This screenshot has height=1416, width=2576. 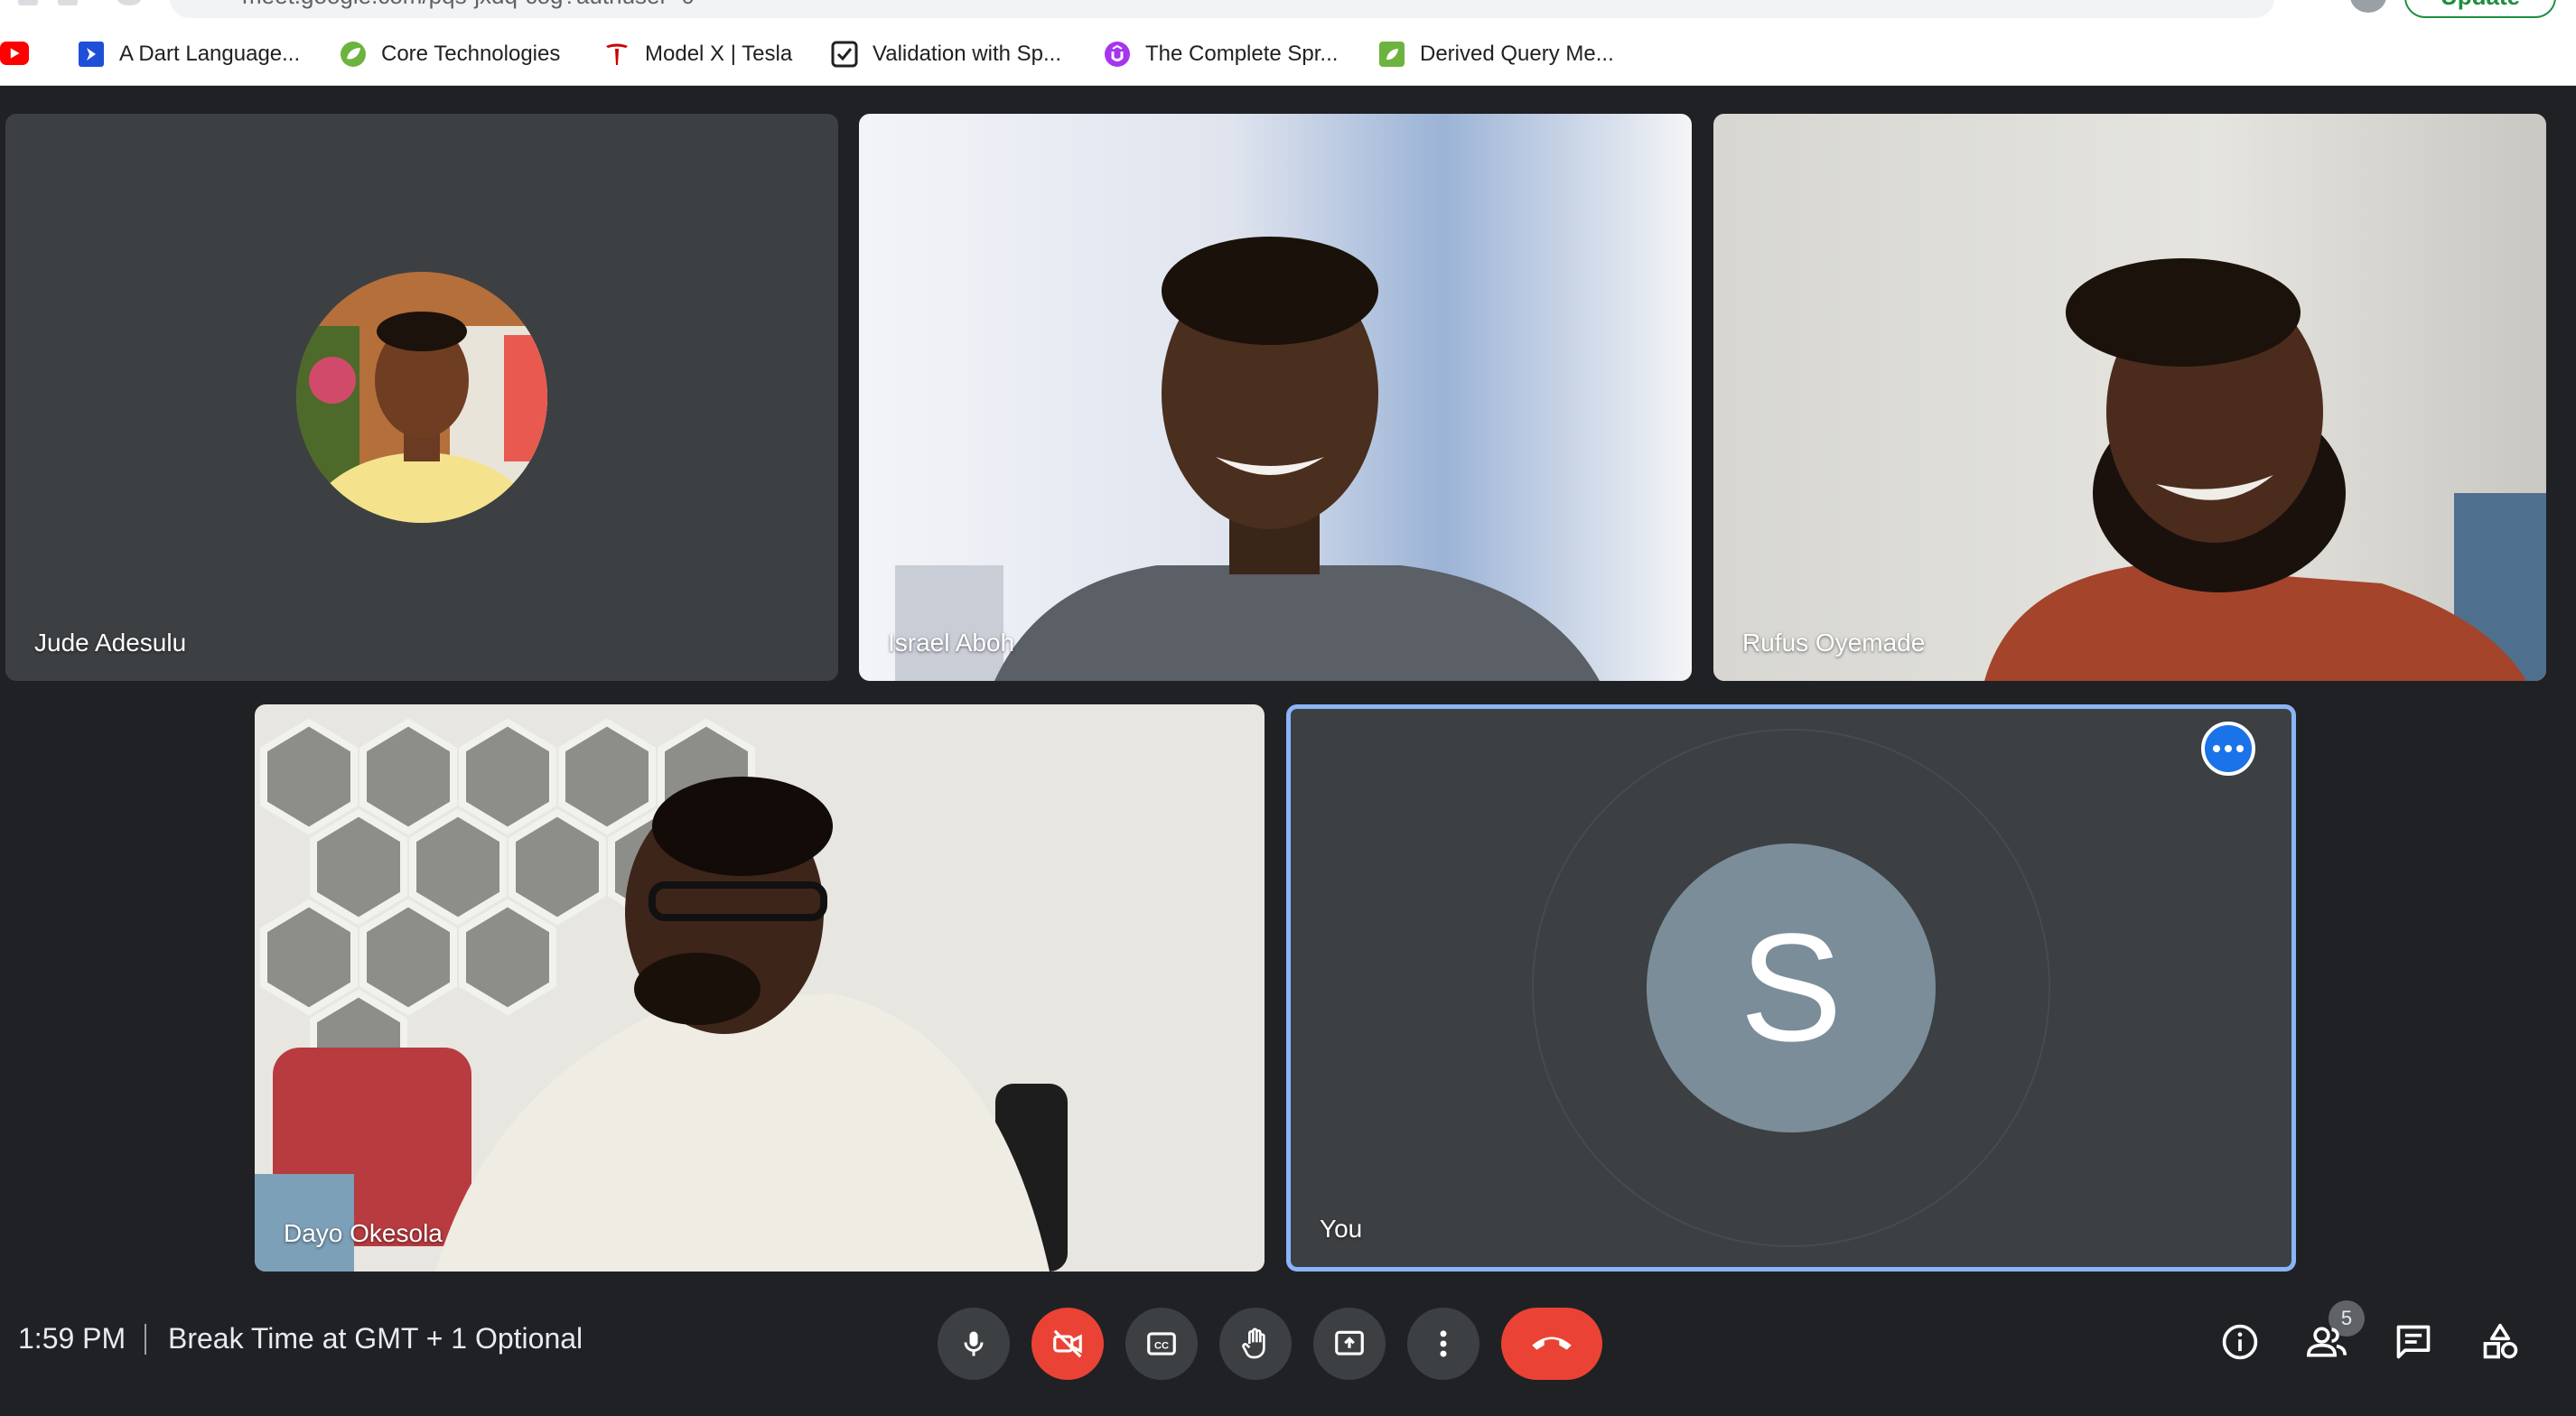 I want to click on present-button, so click(x=1349, y=1344).